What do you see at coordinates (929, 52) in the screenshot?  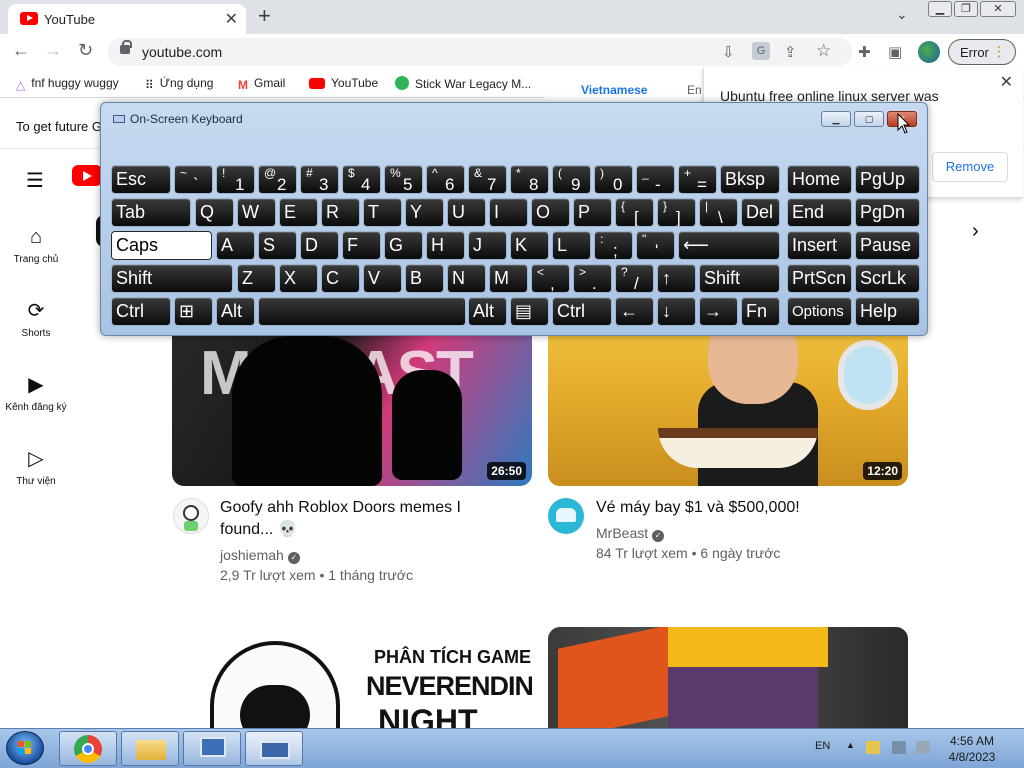 I see `profile-avatar` at bounding box center [929, 52].